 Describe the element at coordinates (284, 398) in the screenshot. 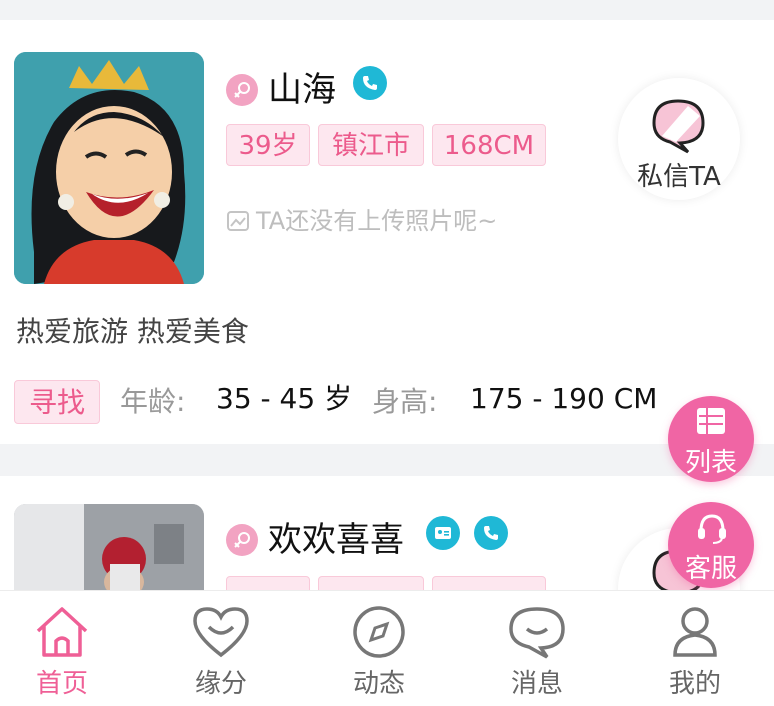

I see `seek-age-value: 35 - 45 岁` at that location.